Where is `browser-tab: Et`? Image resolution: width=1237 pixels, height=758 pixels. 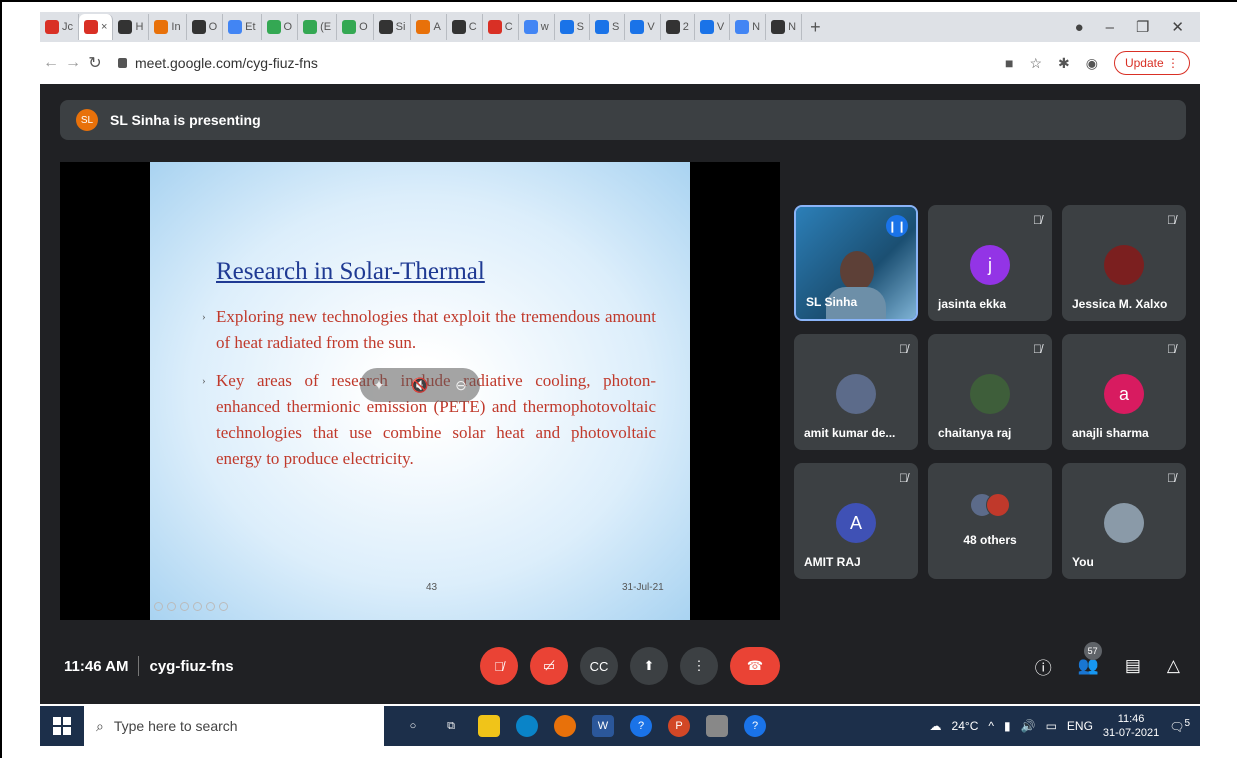 browser-tab: Et is located at coordinates (242, 27).